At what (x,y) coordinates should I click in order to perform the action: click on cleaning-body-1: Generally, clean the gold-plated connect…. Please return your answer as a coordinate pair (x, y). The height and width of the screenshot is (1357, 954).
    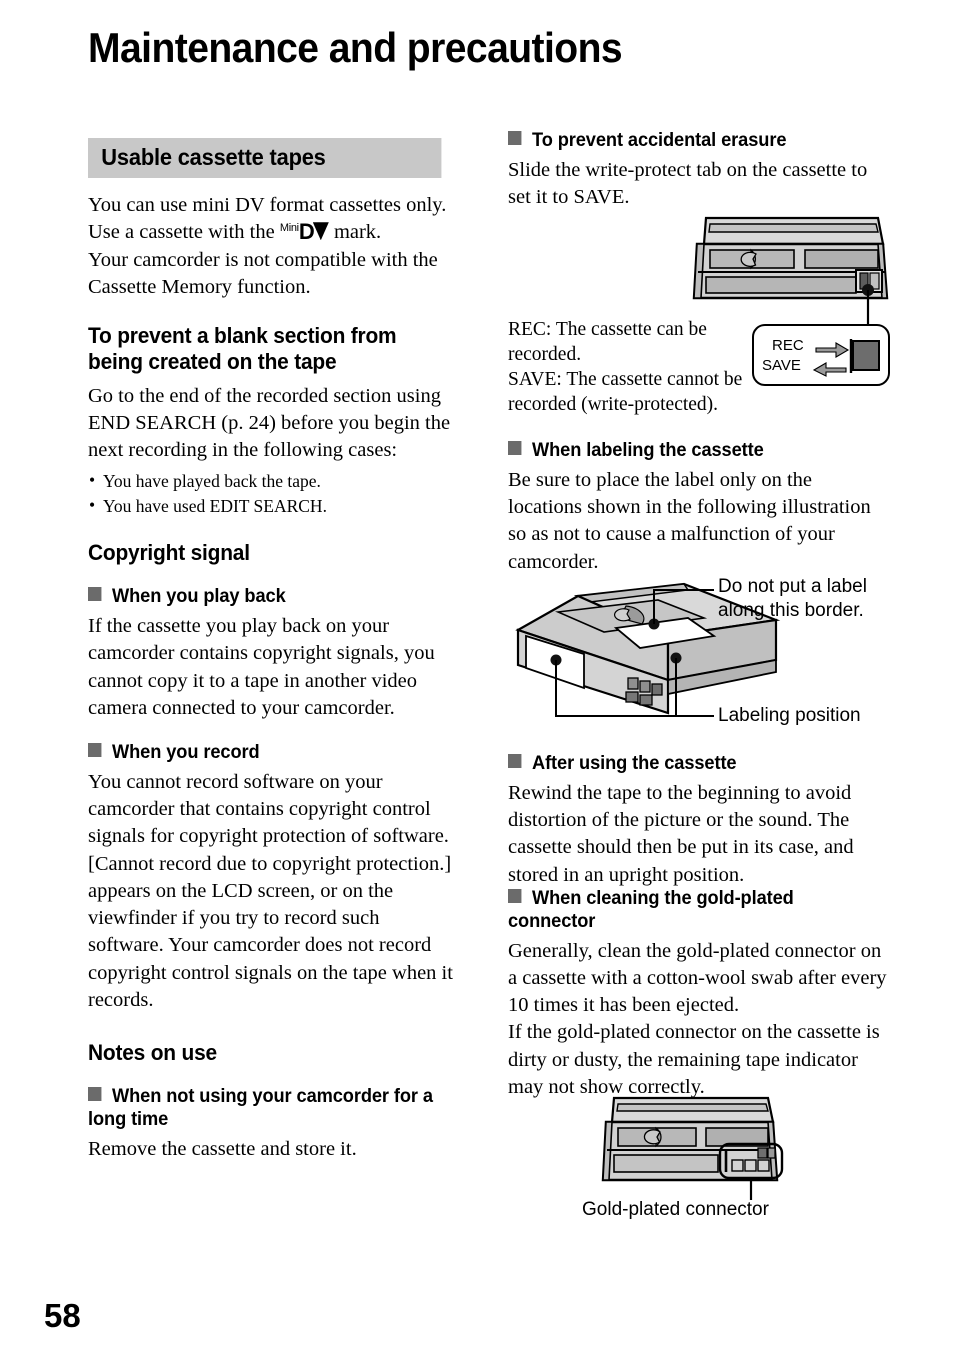
    Looking at the image, I should click on (697, 978).